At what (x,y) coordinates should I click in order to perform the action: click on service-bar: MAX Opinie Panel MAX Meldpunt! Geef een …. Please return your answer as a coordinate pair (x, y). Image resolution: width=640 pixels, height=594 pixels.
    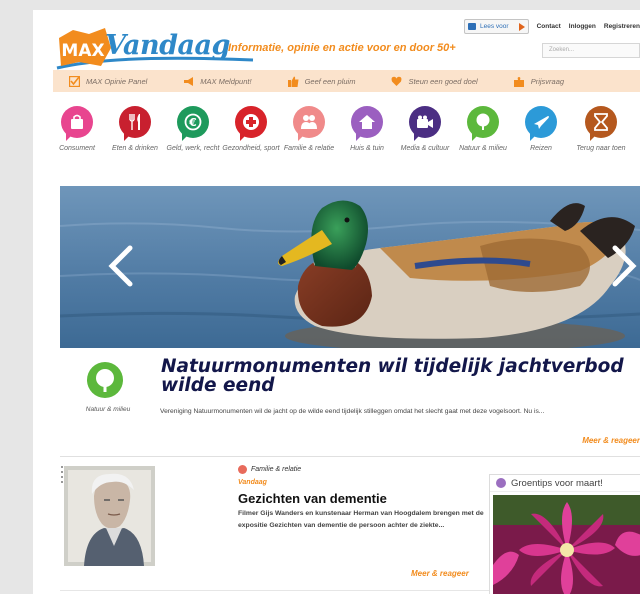
    Looking at the image, I should click on (346, 81).